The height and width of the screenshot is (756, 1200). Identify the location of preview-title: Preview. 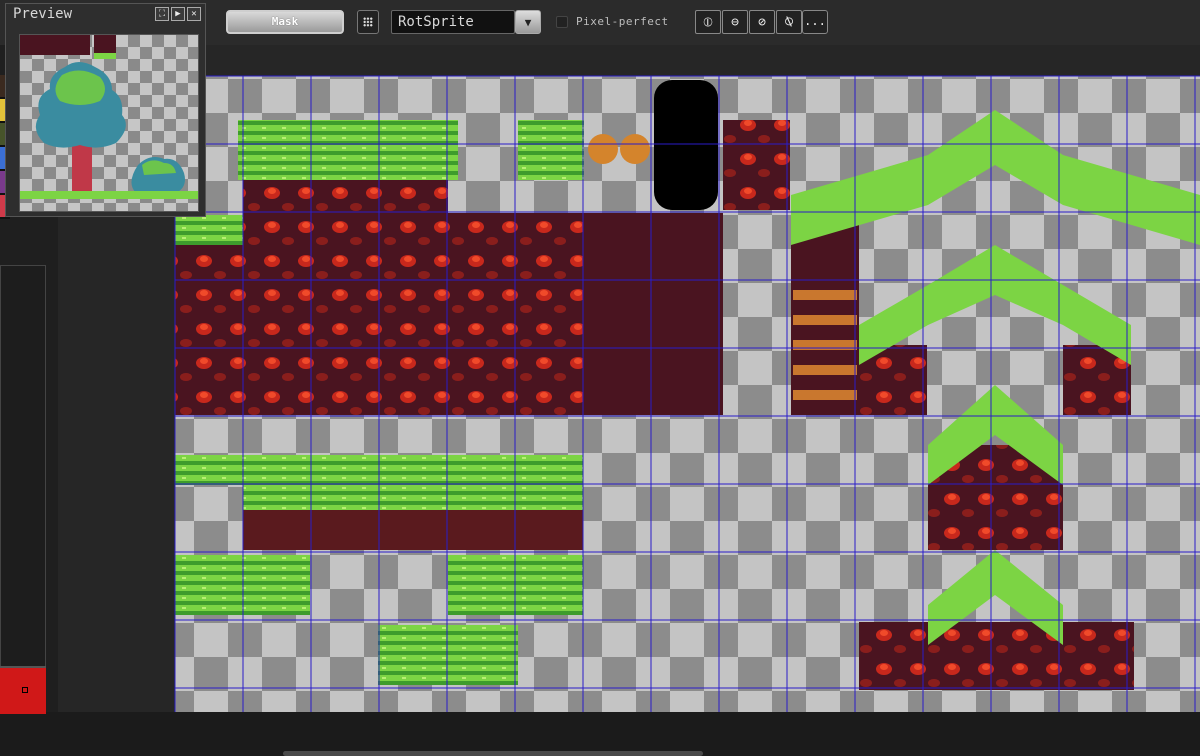
(43, 14).